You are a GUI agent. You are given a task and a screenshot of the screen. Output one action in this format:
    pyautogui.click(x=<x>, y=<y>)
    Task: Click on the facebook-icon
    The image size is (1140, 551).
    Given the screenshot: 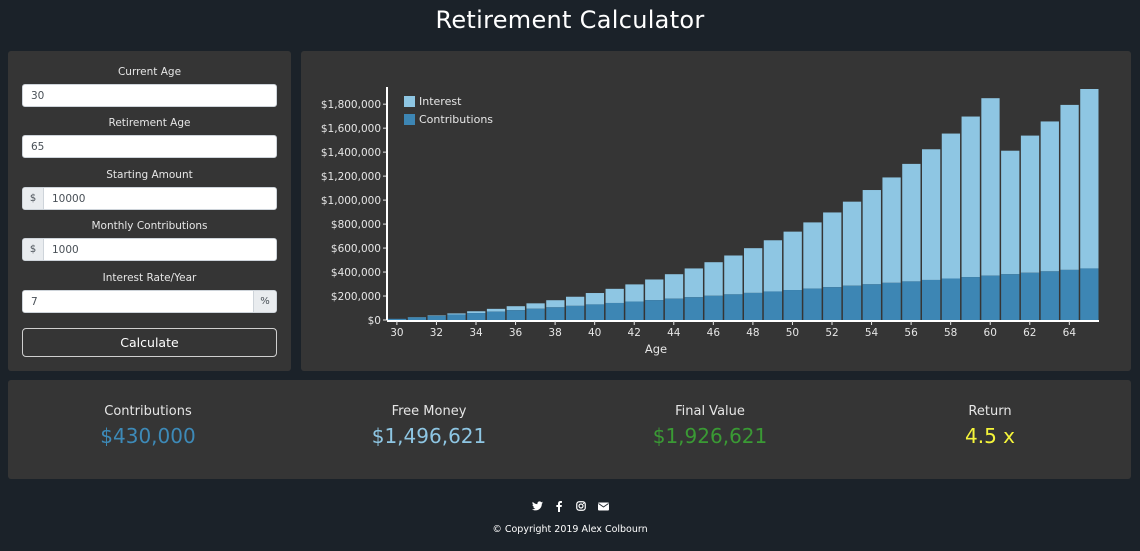 What is the action you would take?
    pyautogui.click(x=559, y=506)
    